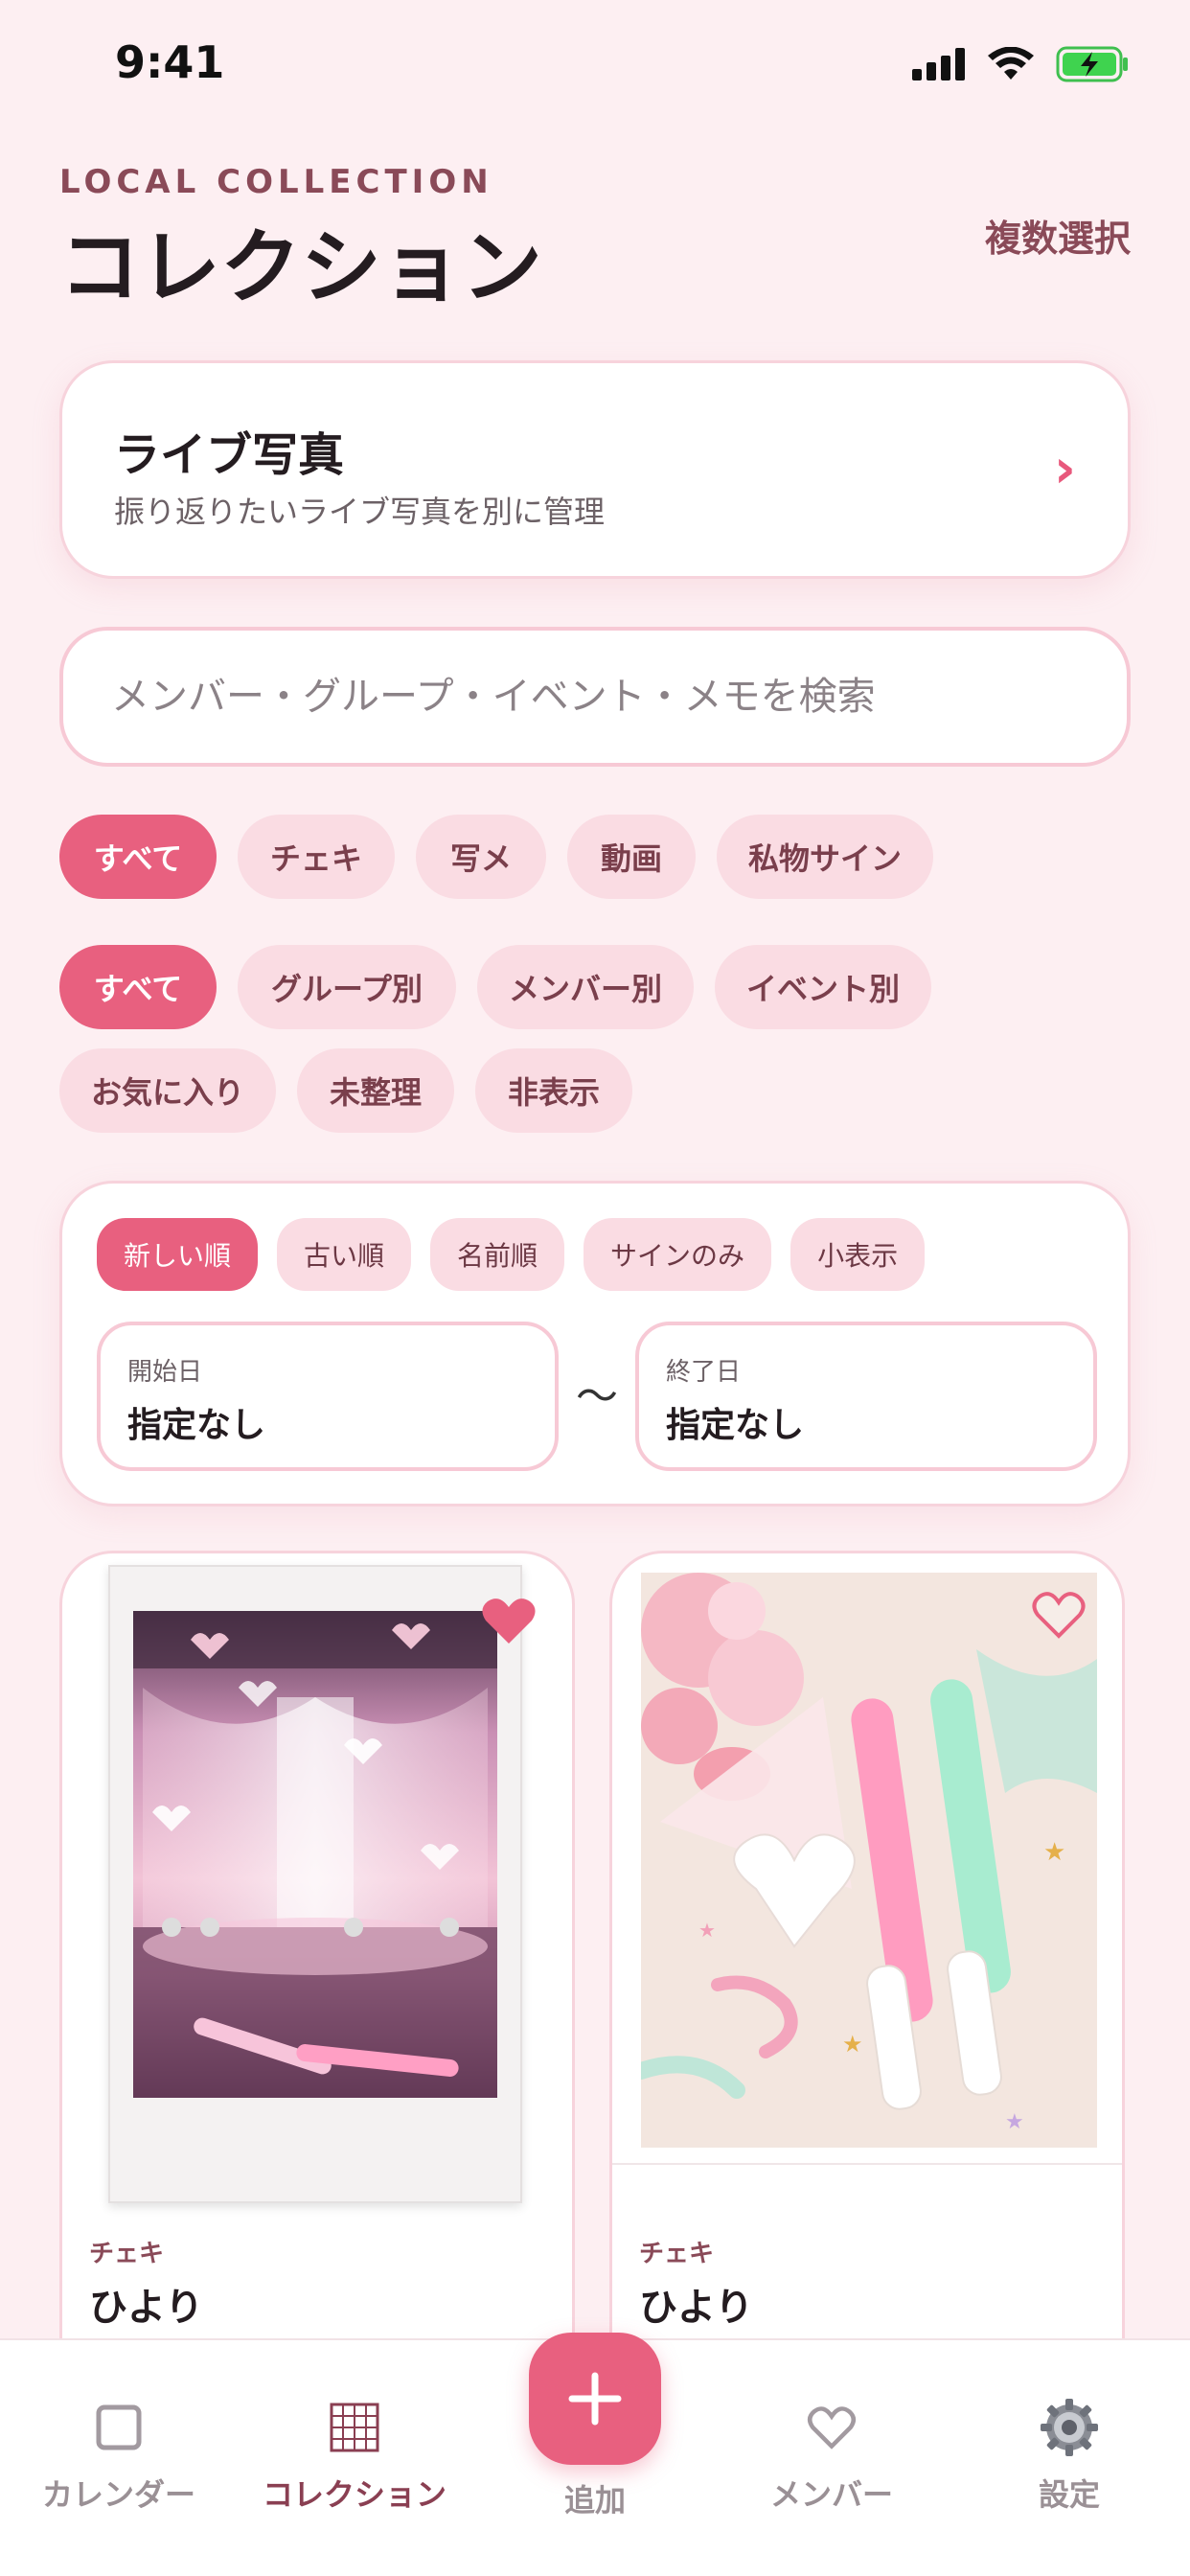 The height and width of the screenshot is (2576, 1190). What do you see at coordinates (344, 1254) in the screenshot?
I see `sort-oldest: 古い順` at bounding box center [344, 1254].